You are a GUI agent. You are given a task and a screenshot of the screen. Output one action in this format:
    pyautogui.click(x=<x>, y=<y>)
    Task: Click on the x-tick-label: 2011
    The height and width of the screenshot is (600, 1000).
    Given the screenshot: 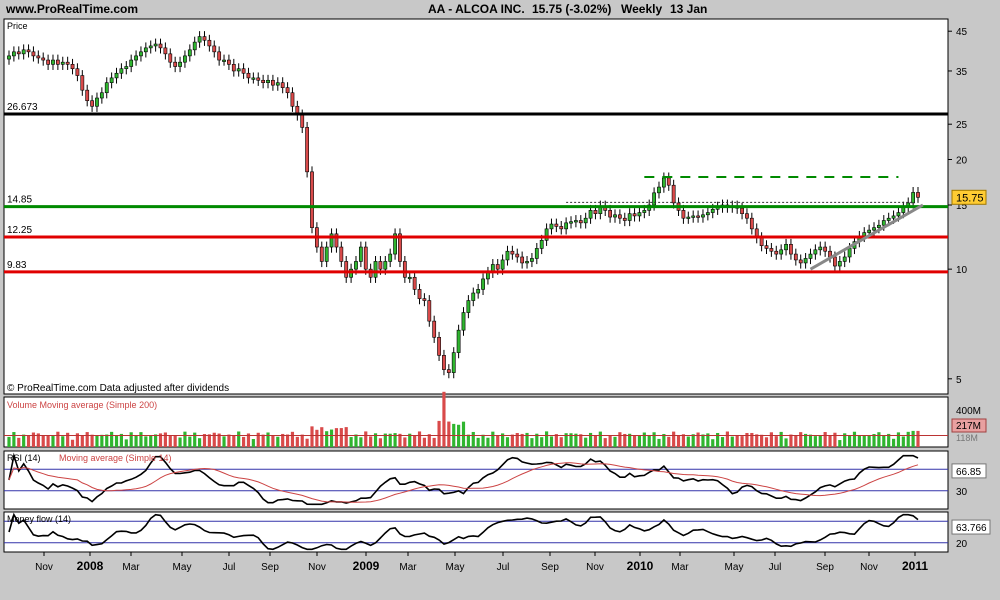 What is the action you would take?
    pyautogui.click(x=915, y=566)
    